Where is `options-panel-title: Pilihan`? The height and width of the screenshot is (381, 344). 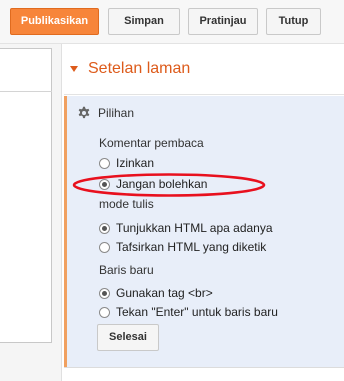 options-panel-title: Pilihan is located at coordinates (116, 113).